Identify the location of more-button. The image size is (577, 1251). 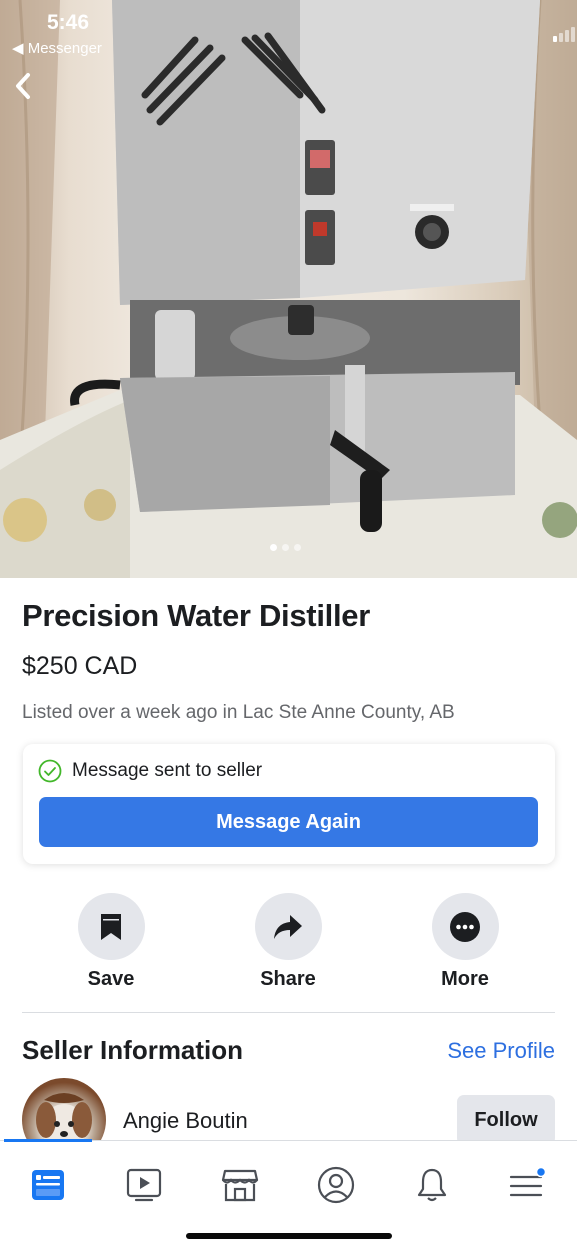
(465, 926).